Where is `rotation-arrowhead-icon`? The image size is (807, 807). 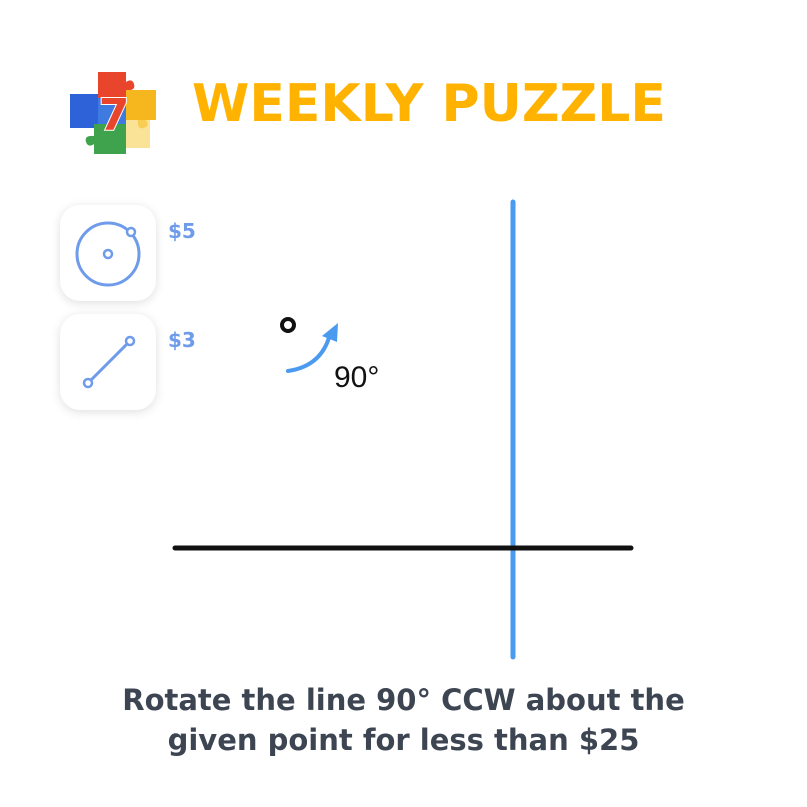 rotation-arrowhead-icon is located at coordinates (330, 332).